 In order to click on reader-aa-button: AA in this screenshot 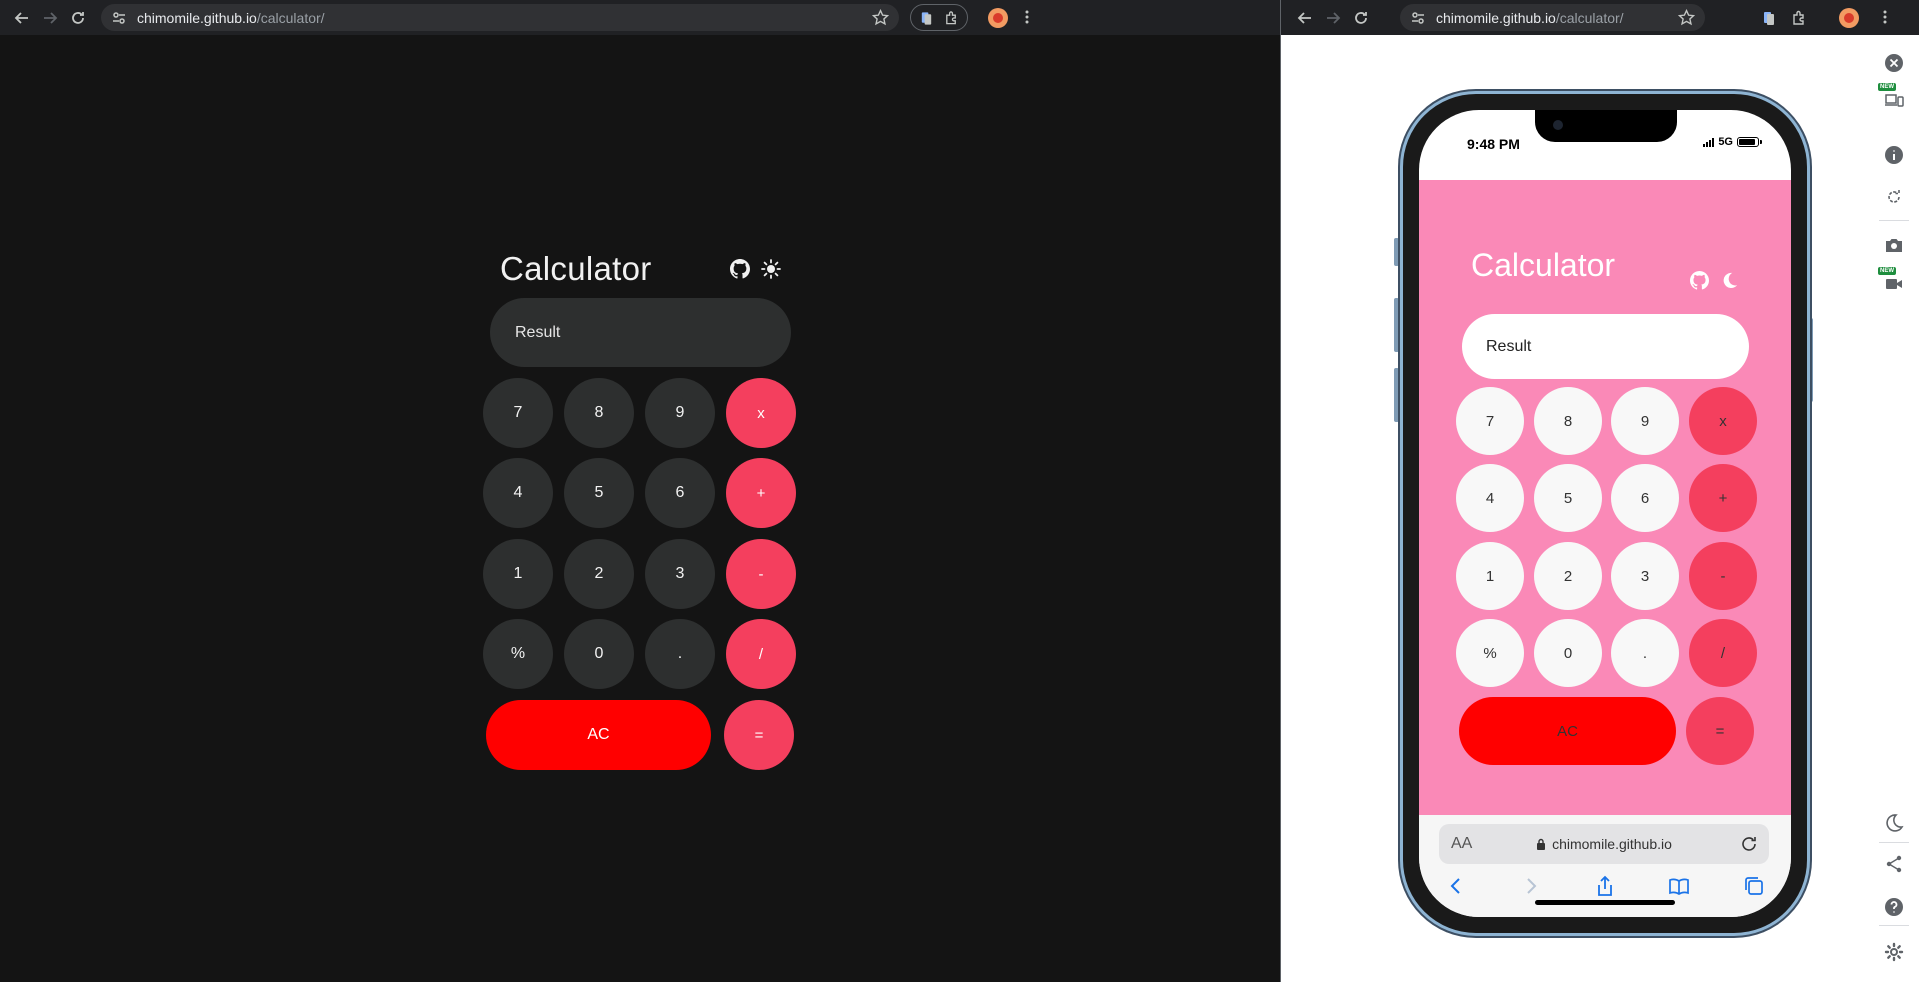, I will do `click(1461, 844)`.